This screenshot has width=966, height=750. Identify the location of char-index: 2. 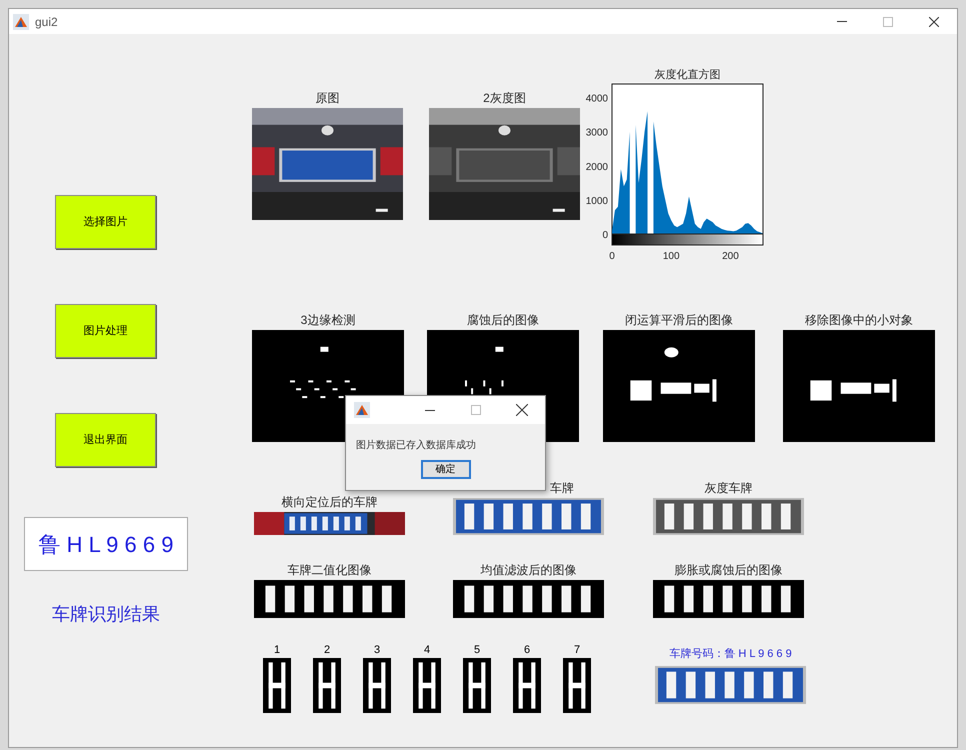
(327, 650).